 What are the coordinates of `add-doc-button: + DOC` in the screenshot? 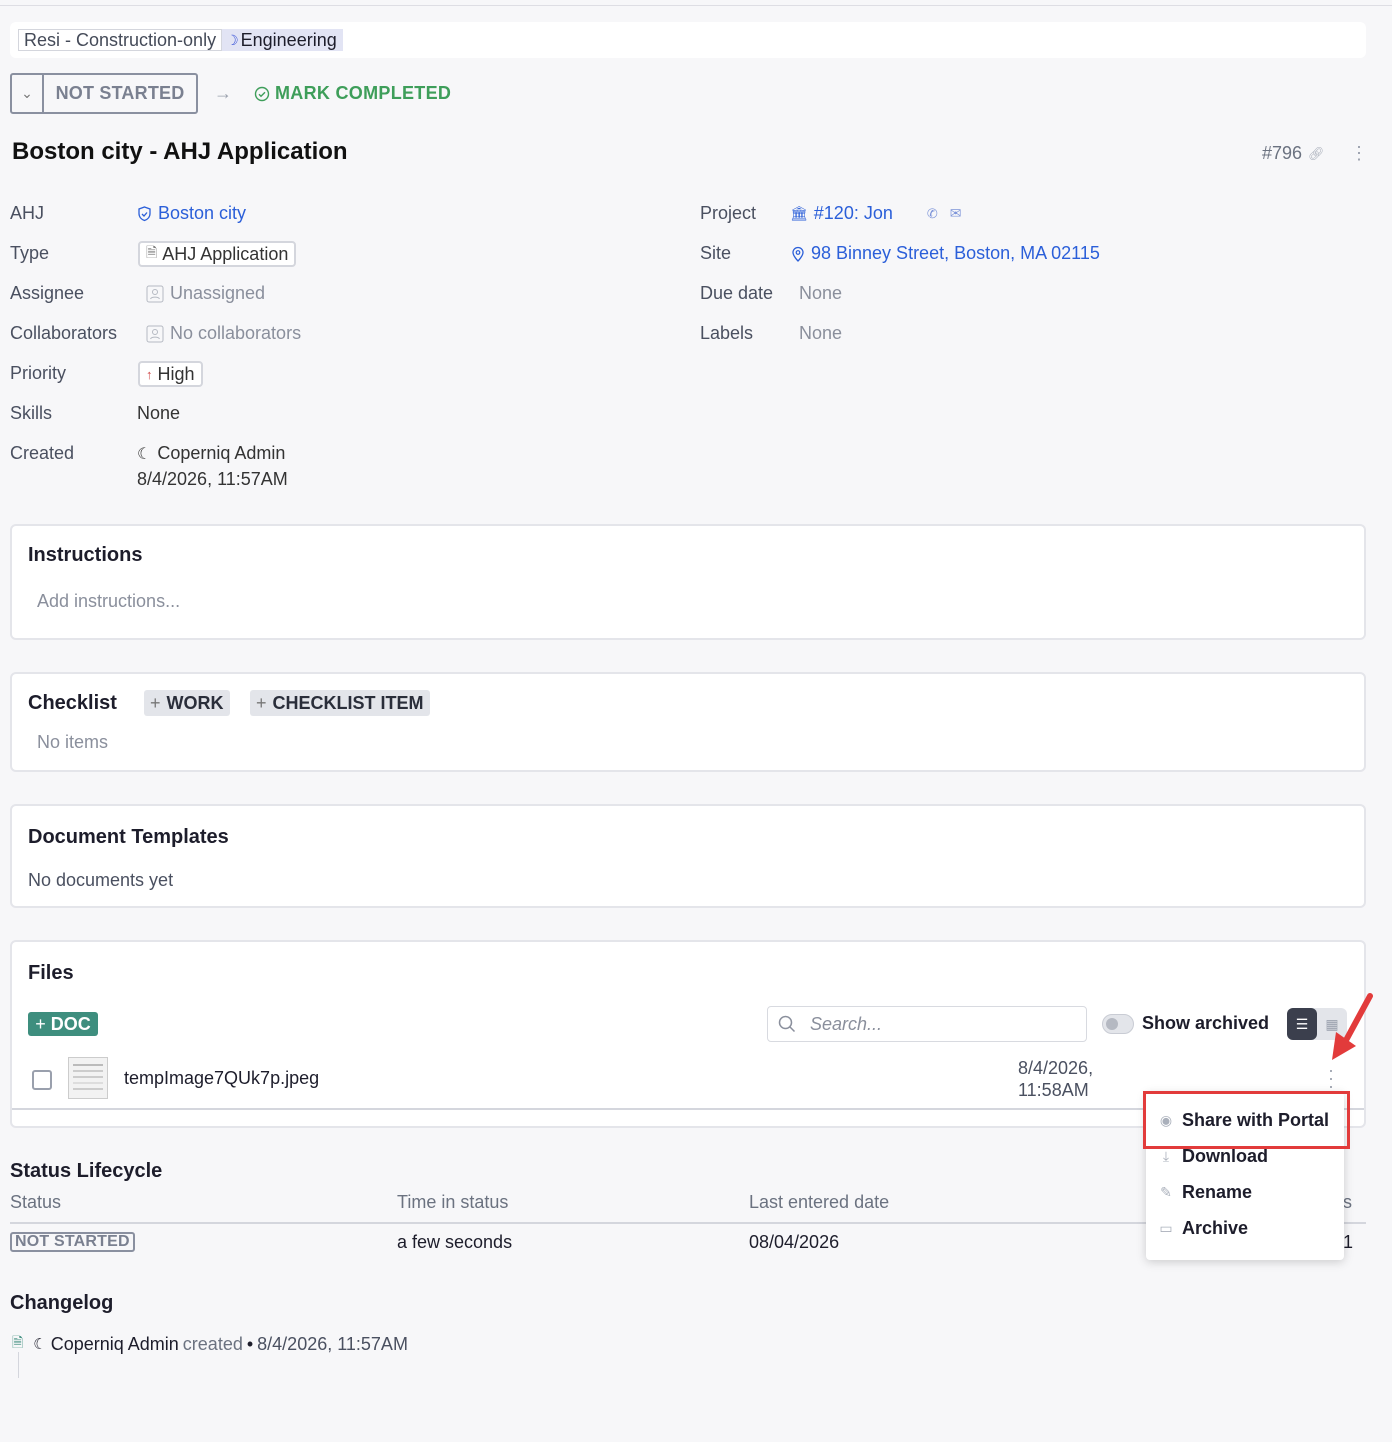 It's located at (63, 1024).